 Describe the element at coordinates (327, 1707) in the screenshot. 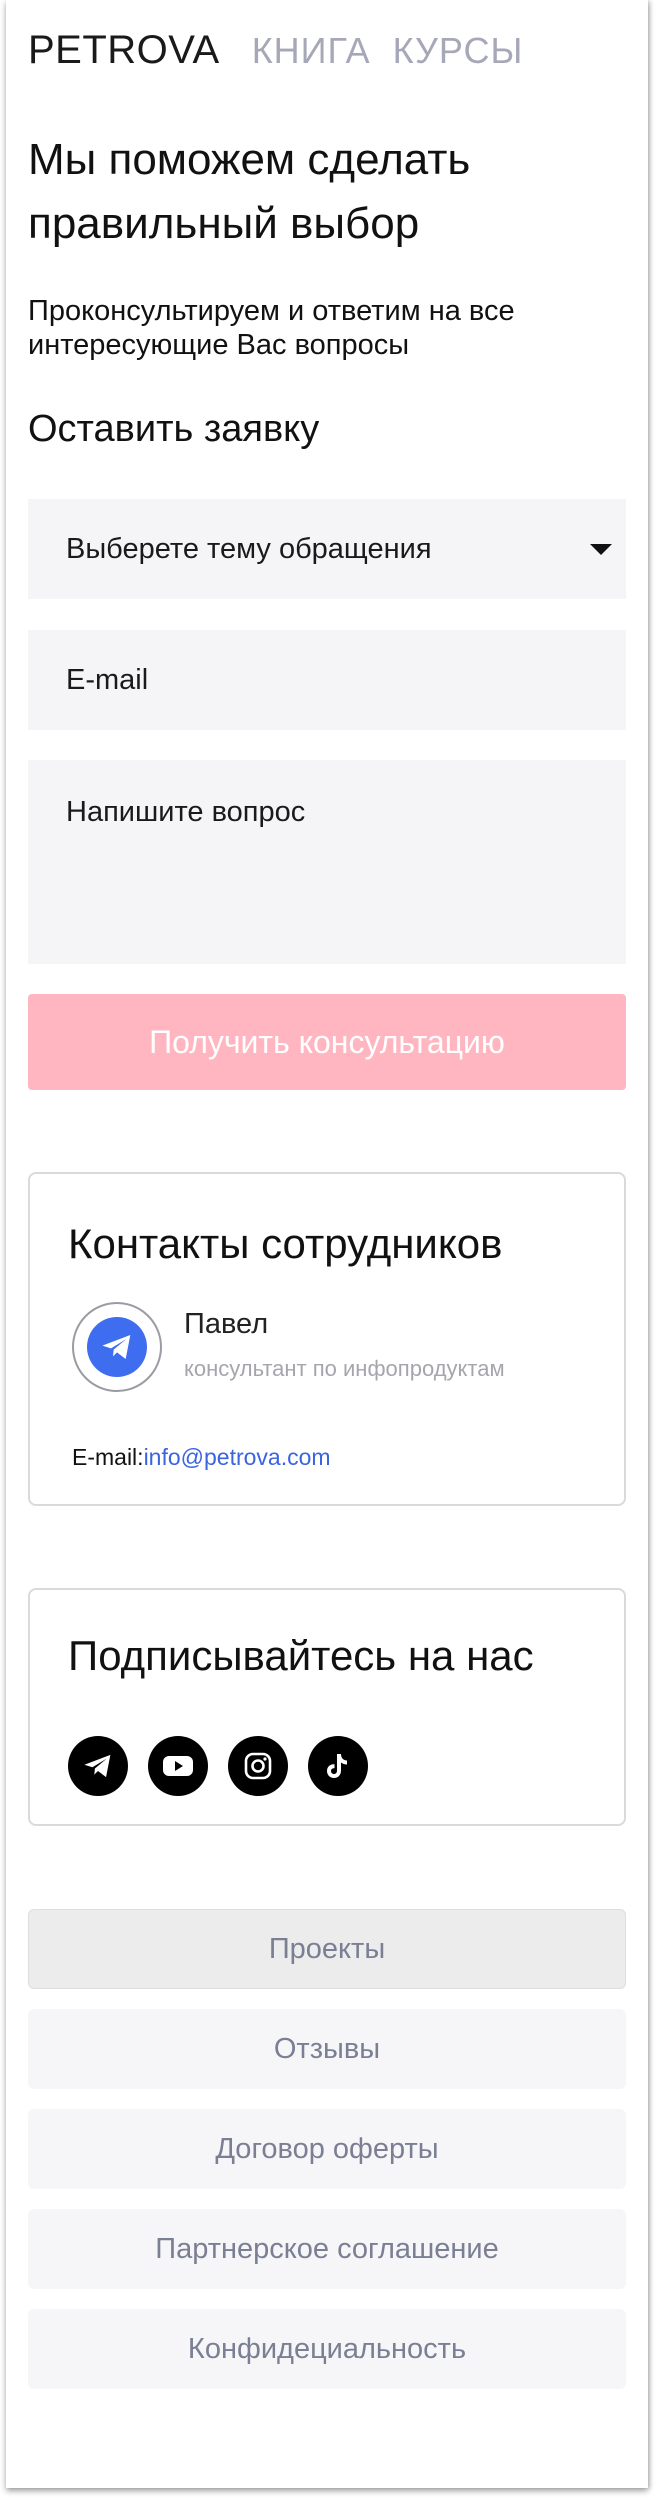

I see `social-card: Подписывайтесь на нас` at that location.